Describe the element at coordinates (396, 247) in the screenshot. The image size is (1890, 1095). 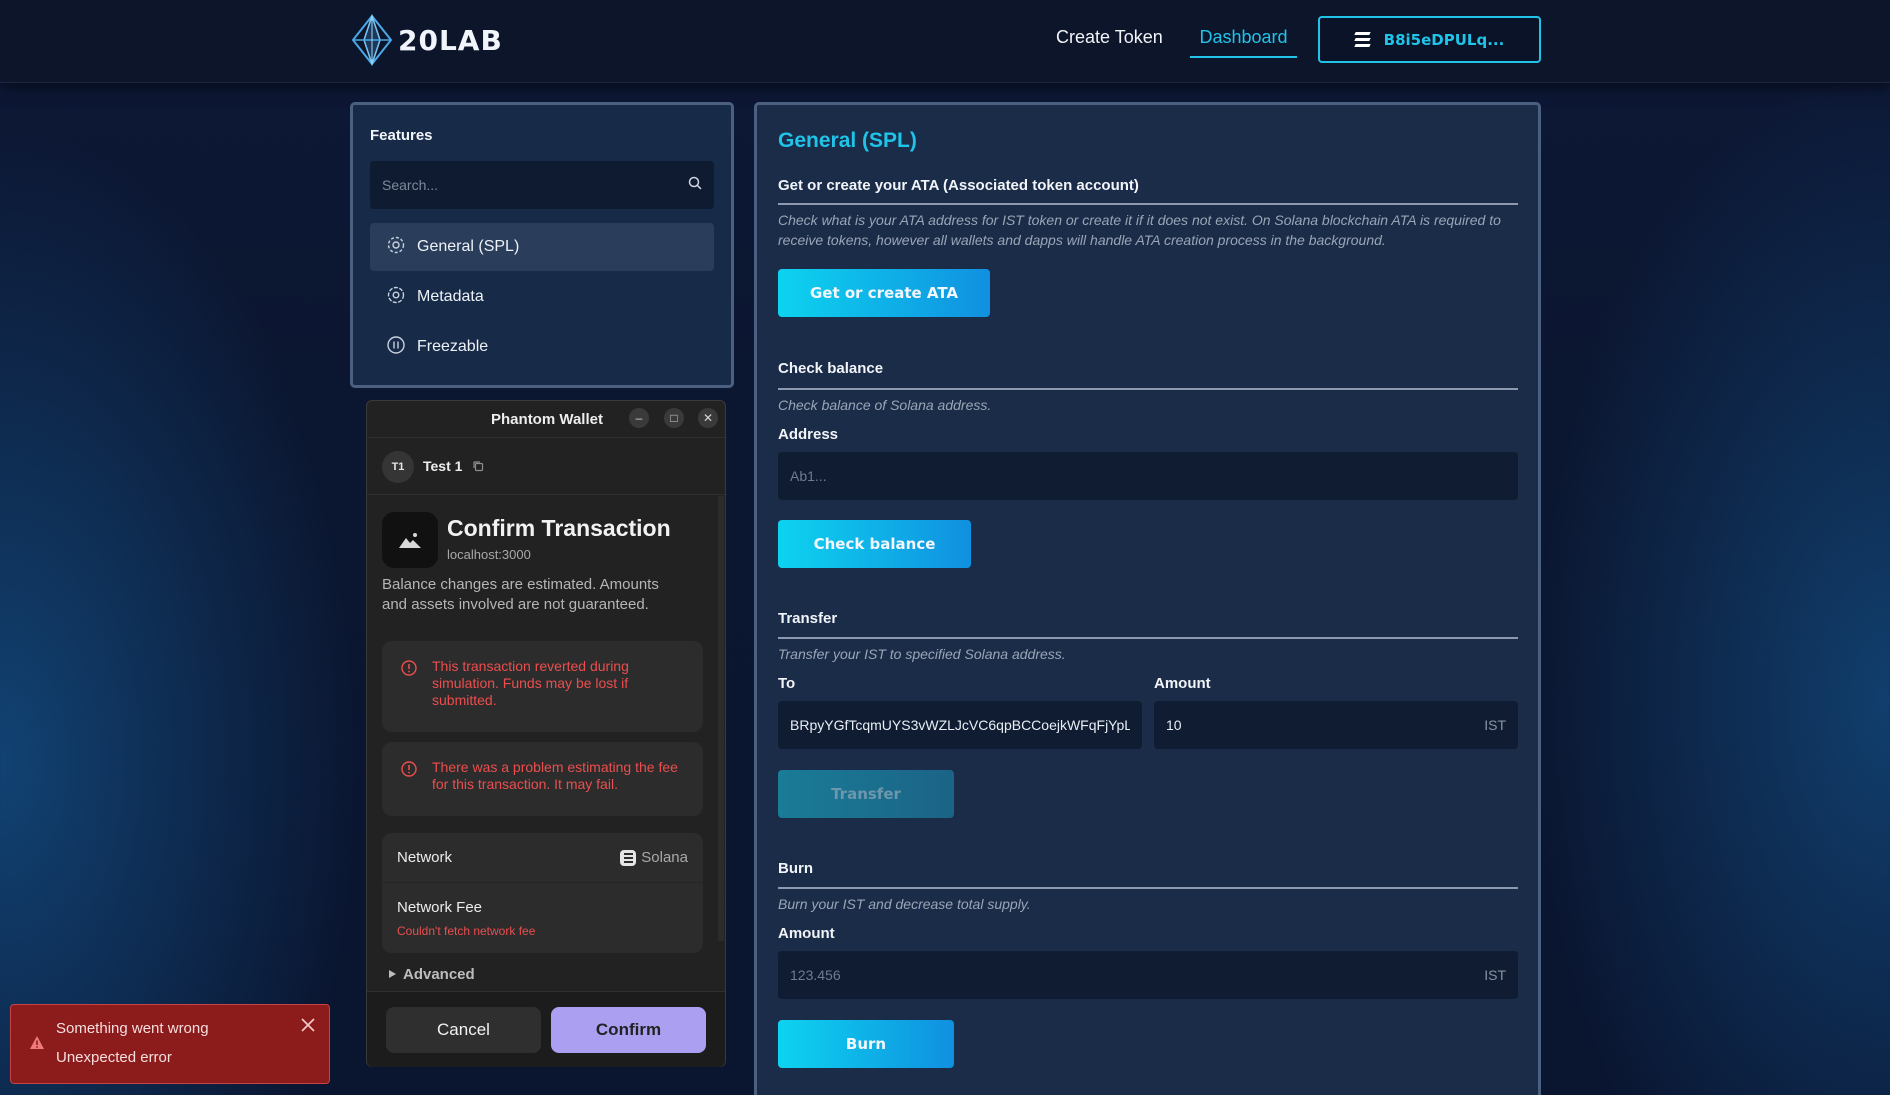
I see `gear-icon` at that location.